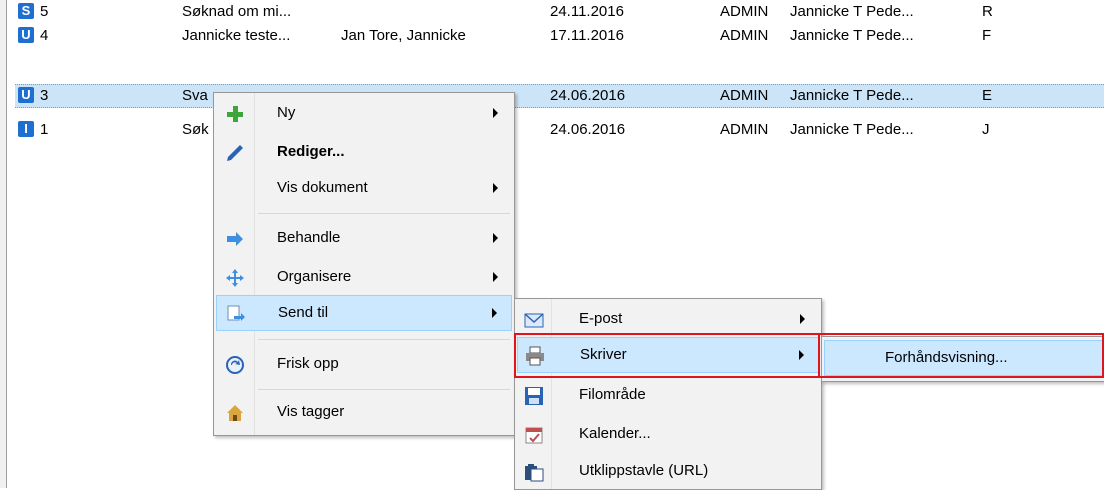 The height and width of the screenshot is (490, 1104). Describe the element at coordinates (987, 95) in the screenshot. I see `row-code: E` at that location.